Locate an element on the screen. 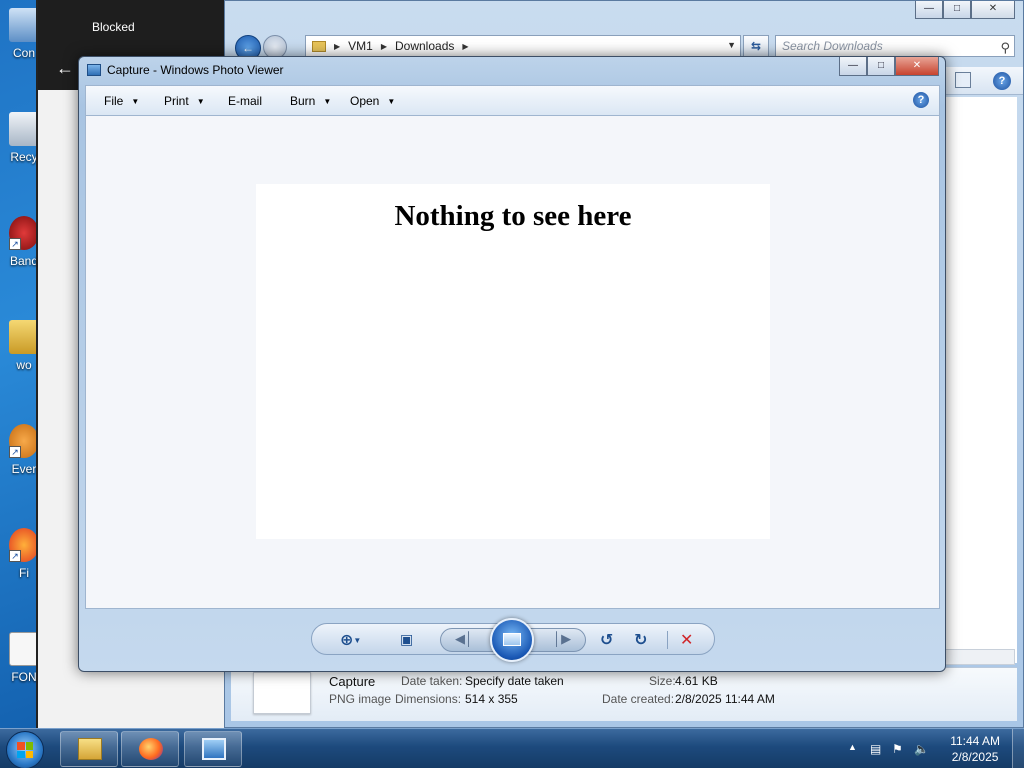 The height and width of the screenshot is (768, 1024). arrow-left-icon: ← is located at coordinates (65, 68).